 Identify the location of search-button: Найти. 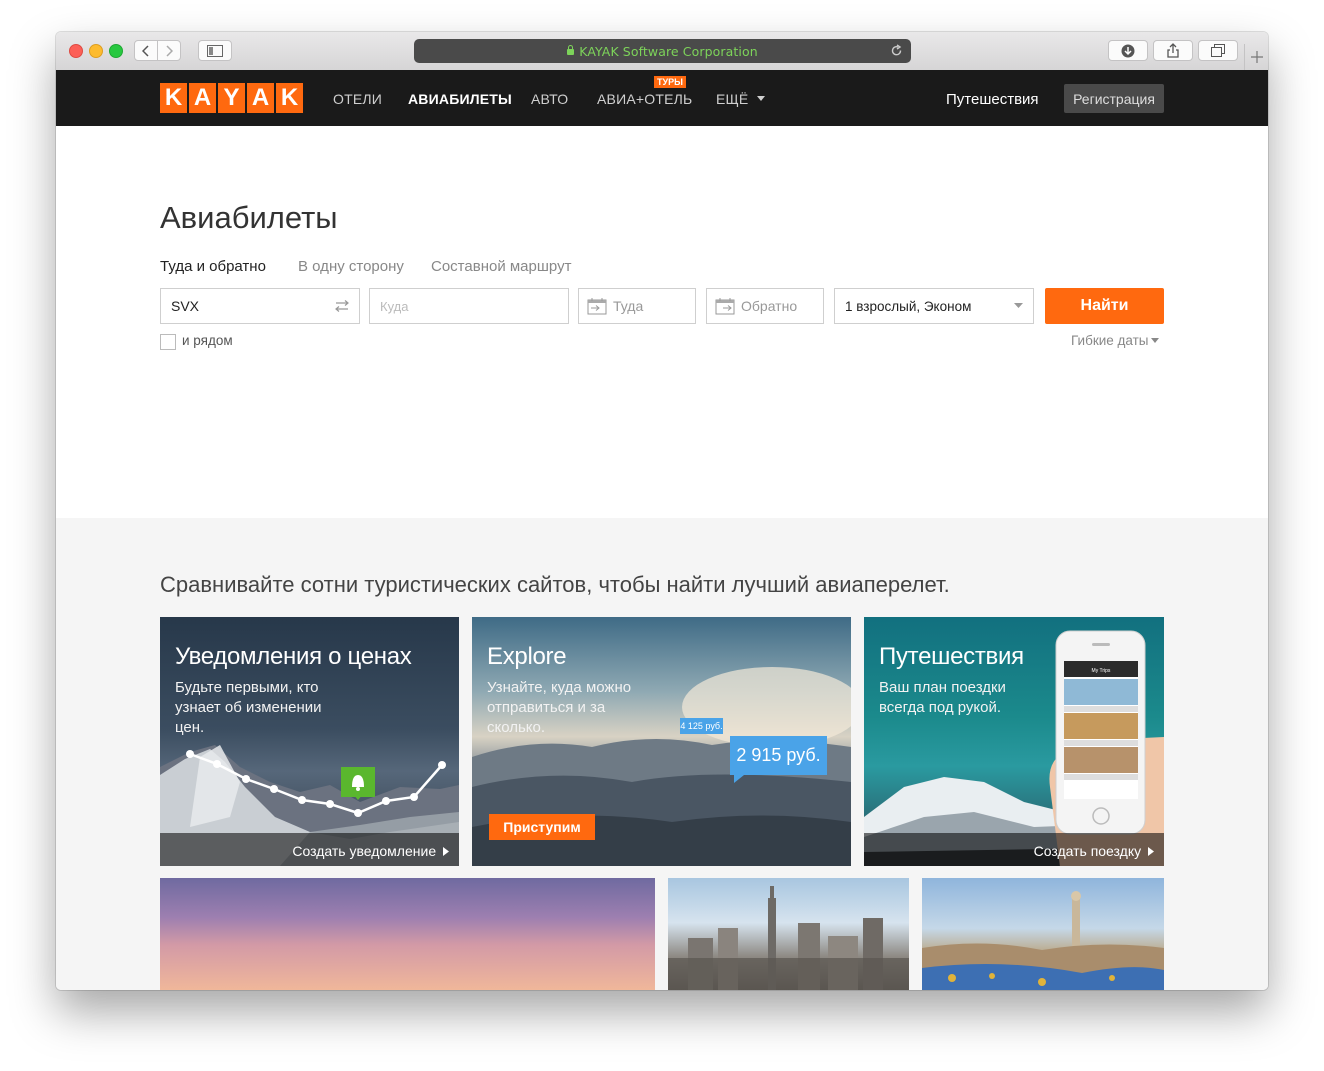
(1104, 306).